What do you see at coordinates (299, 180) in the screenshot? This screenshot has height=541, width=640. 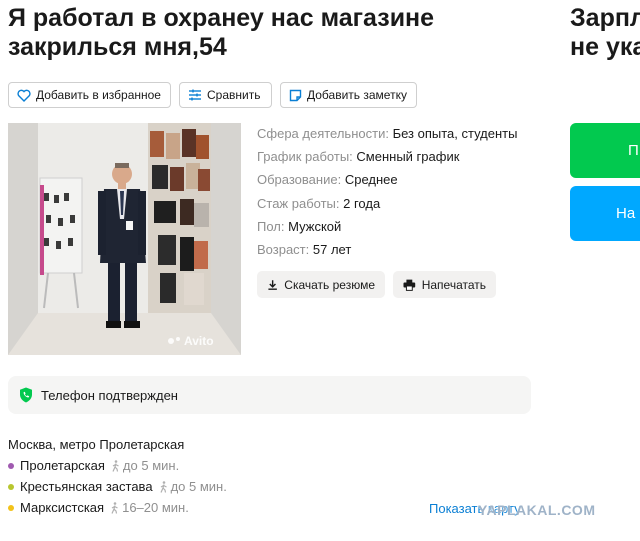 I see `param-label: Образование:` at bounding box center [299, 180].